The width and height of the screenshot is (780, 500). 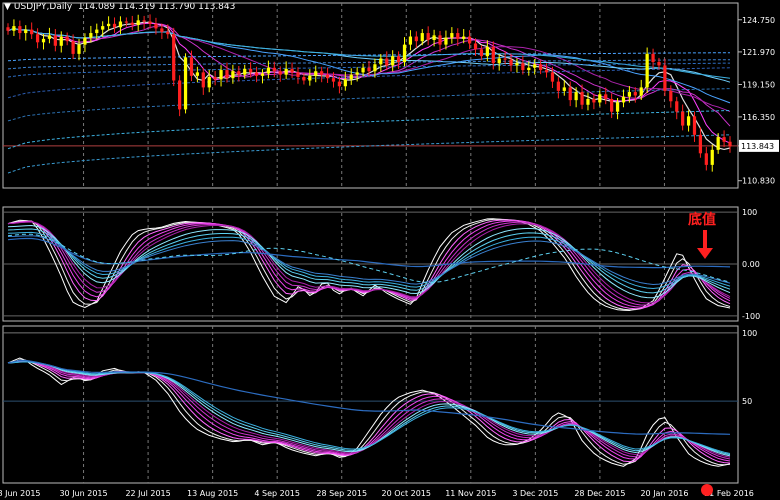 What do you see at coordinates (758, 85) in the screenshot?
I see `y-tick-label: 119.150` at bounding box center [758, 85].